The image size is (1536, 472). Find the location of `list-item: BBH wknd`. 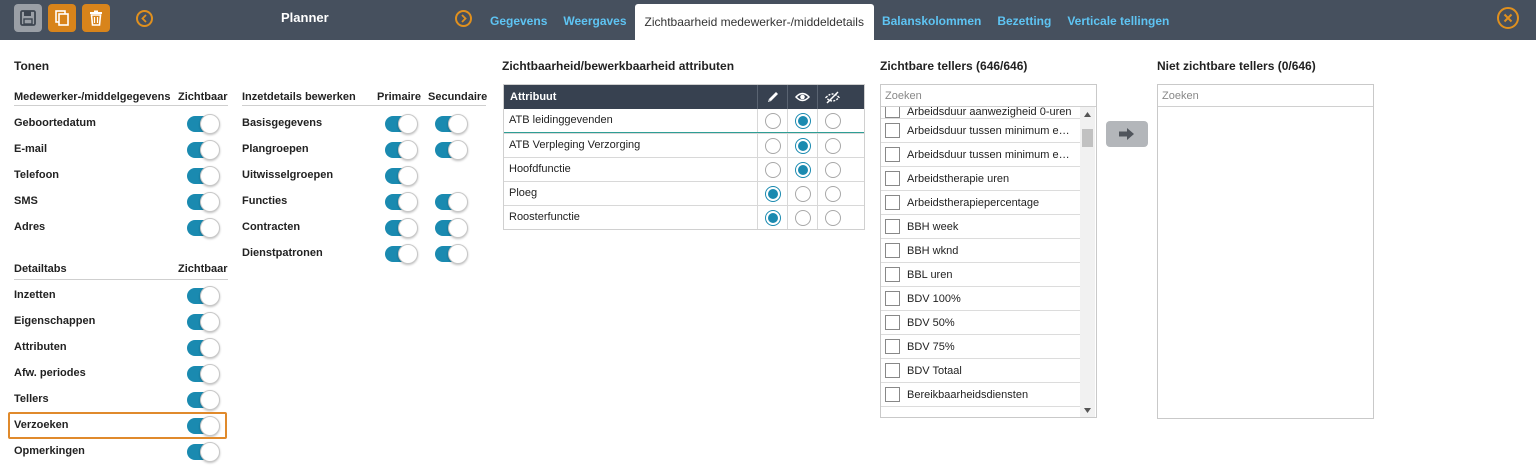

list-item: BBH wknd is located at coordinates (981, 251).